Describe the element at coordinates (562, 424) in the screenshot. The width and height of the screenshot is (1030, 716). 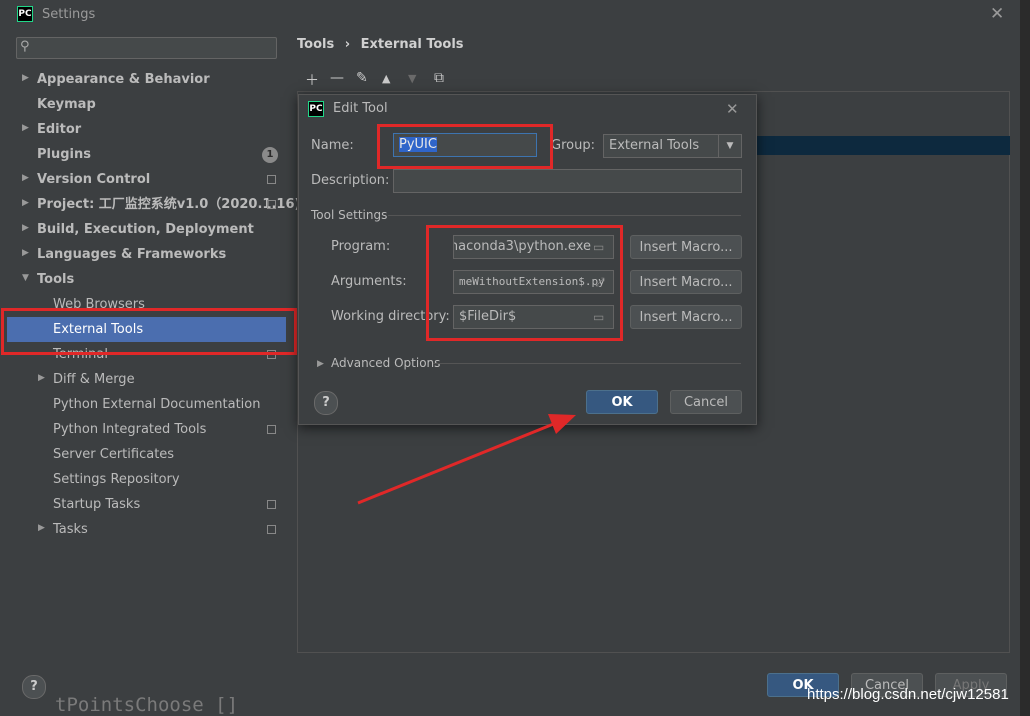
I see `arrow-head` at that location.